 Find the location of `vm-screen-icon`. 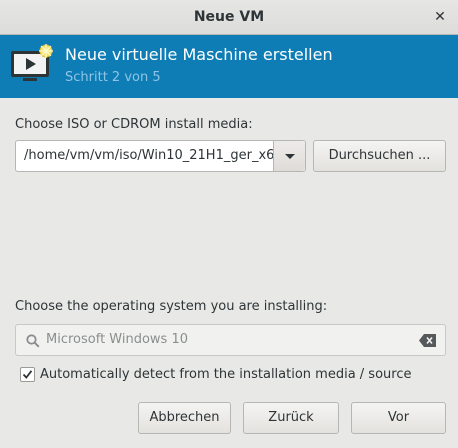

vm-screen-icon is located at coordinates (32, 64).